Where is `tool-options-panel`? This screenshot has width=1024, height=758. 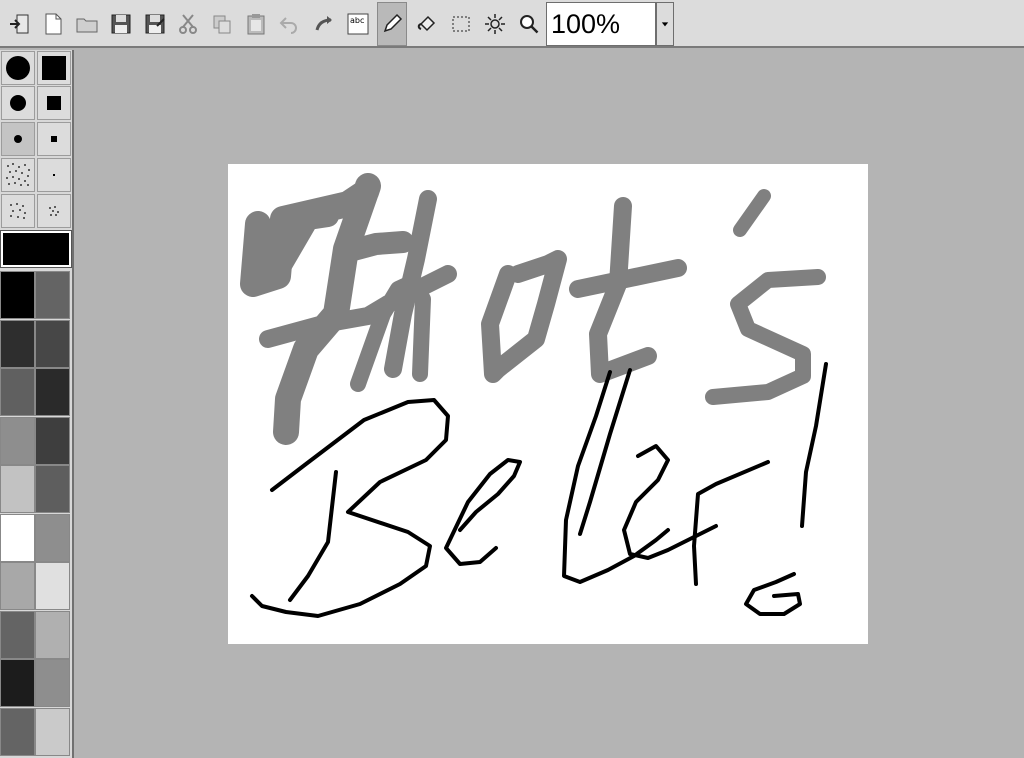
tool-options-panel is located at coordinates (37, 404).